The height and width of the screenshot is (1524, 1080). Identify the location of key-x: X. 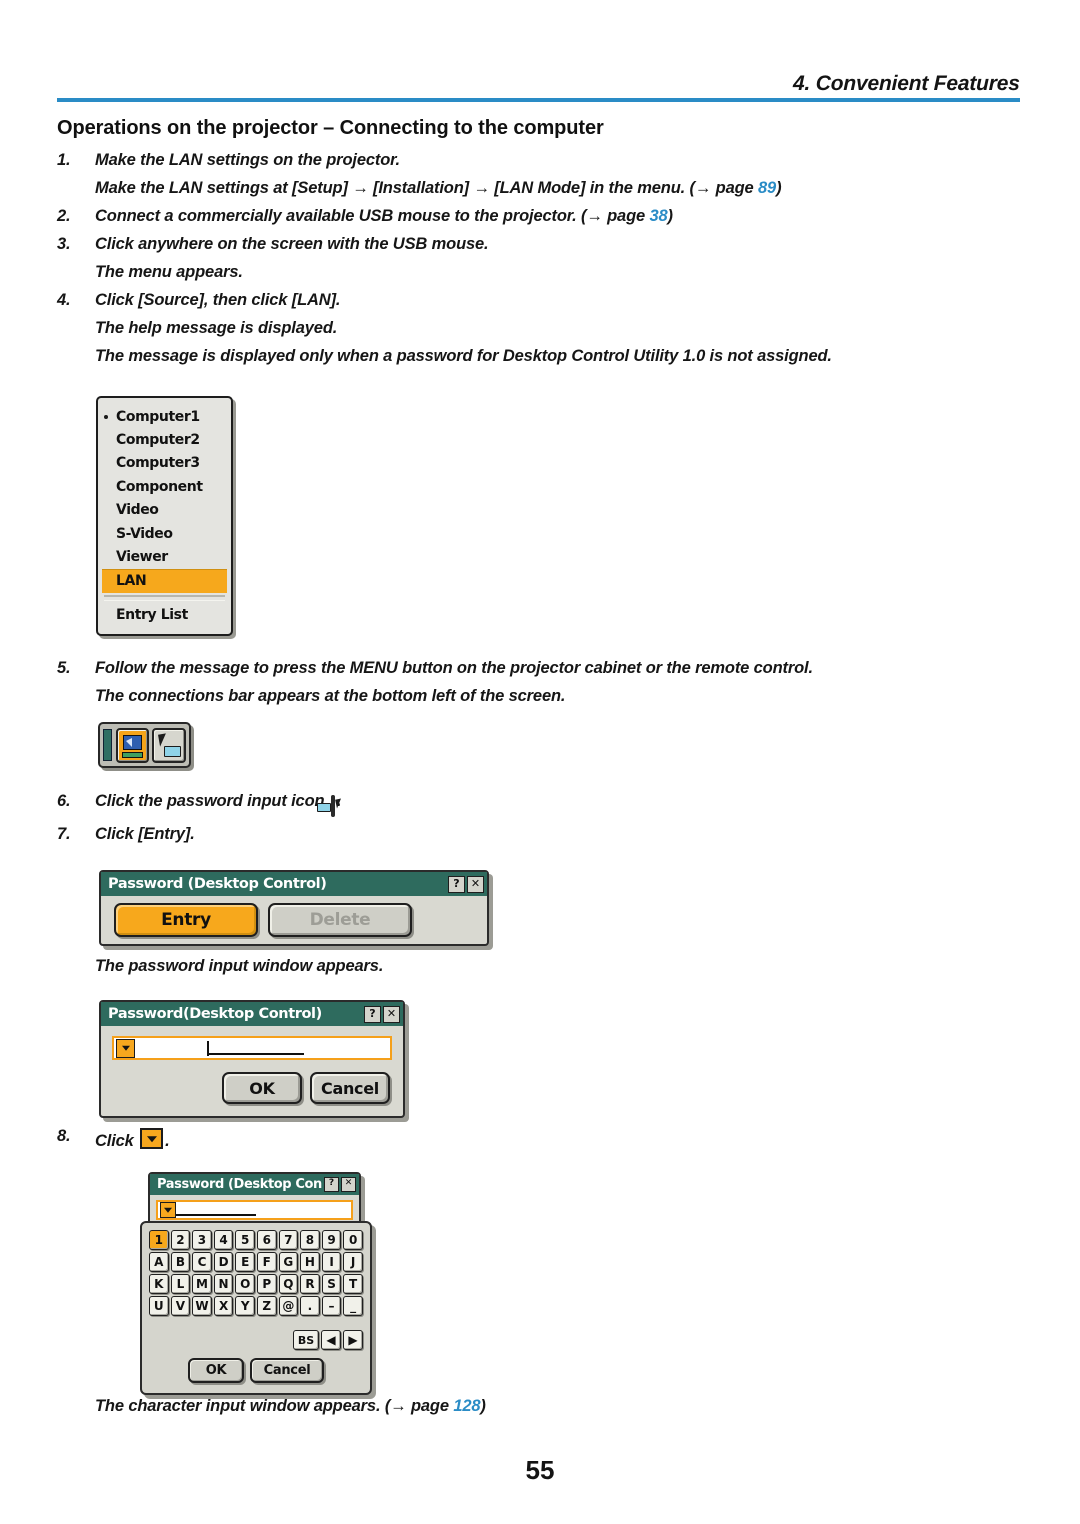
(223, 1306).